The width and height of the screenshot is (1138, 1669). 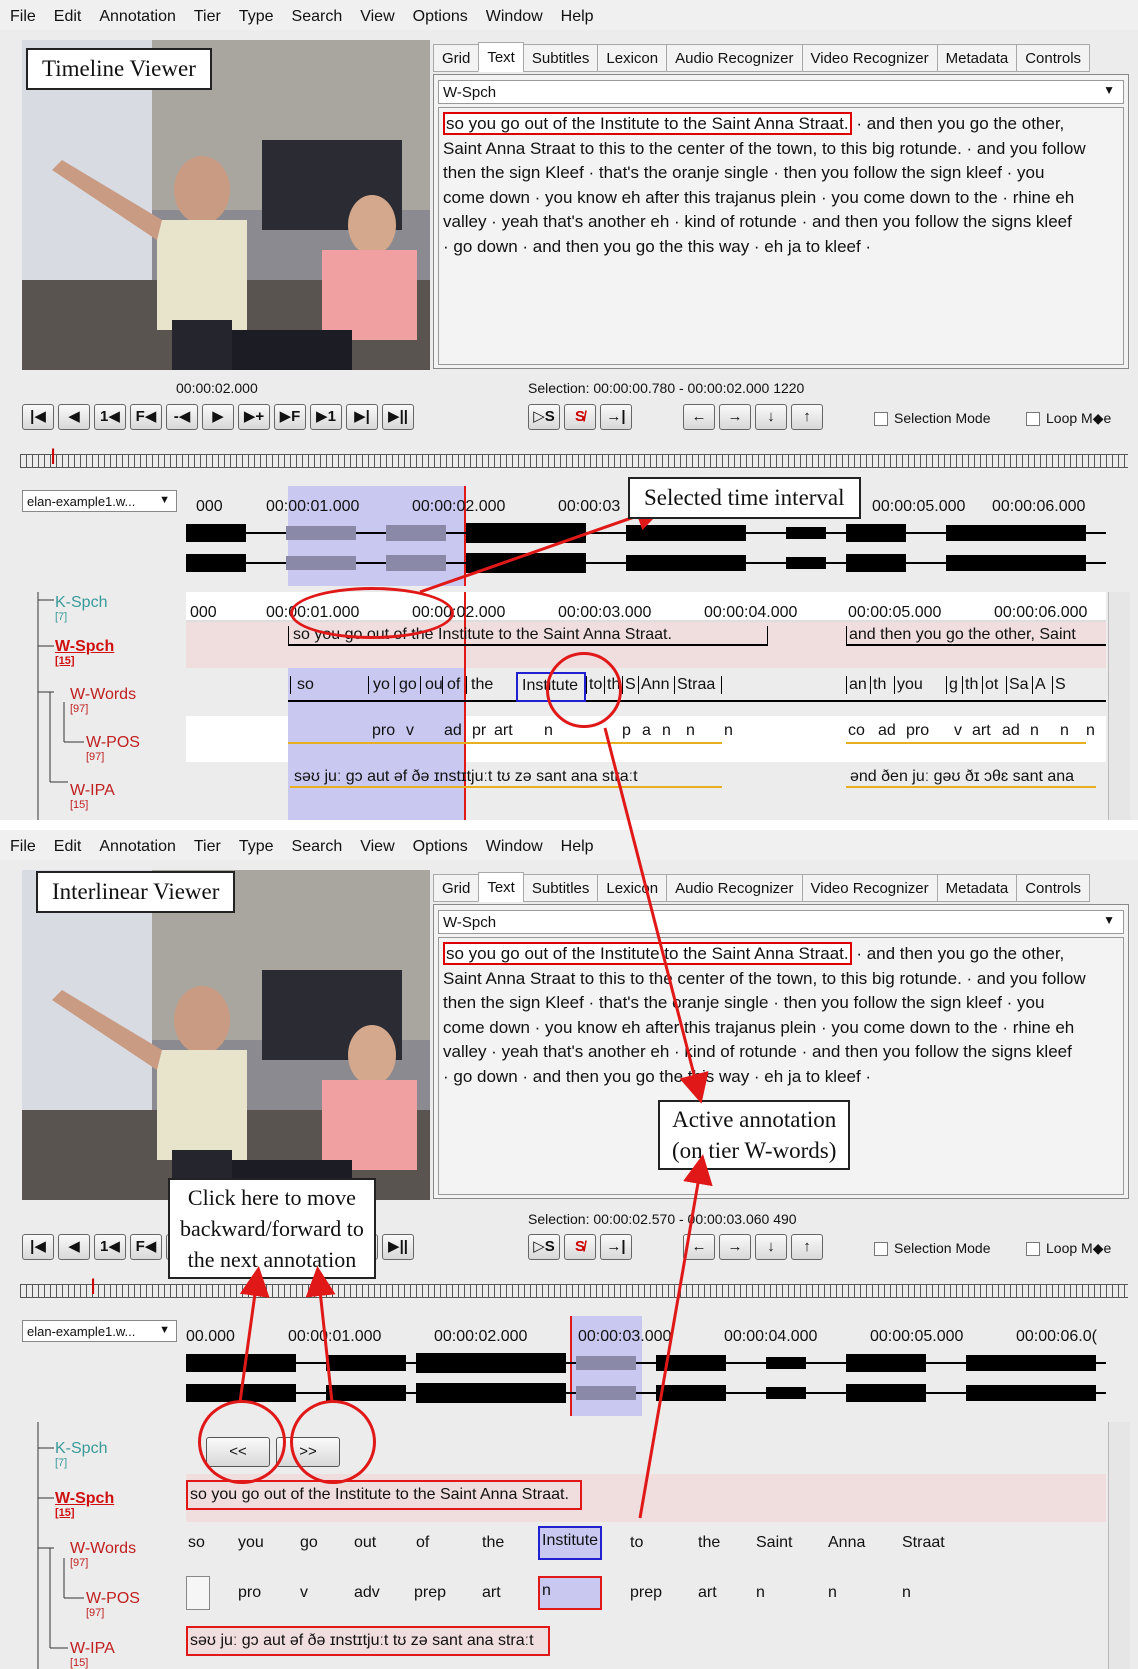 What do you see at coordinates (646, 1593) in the screenshot?
I see `pos-annotation: prep` at bounding box center [646, 1593].